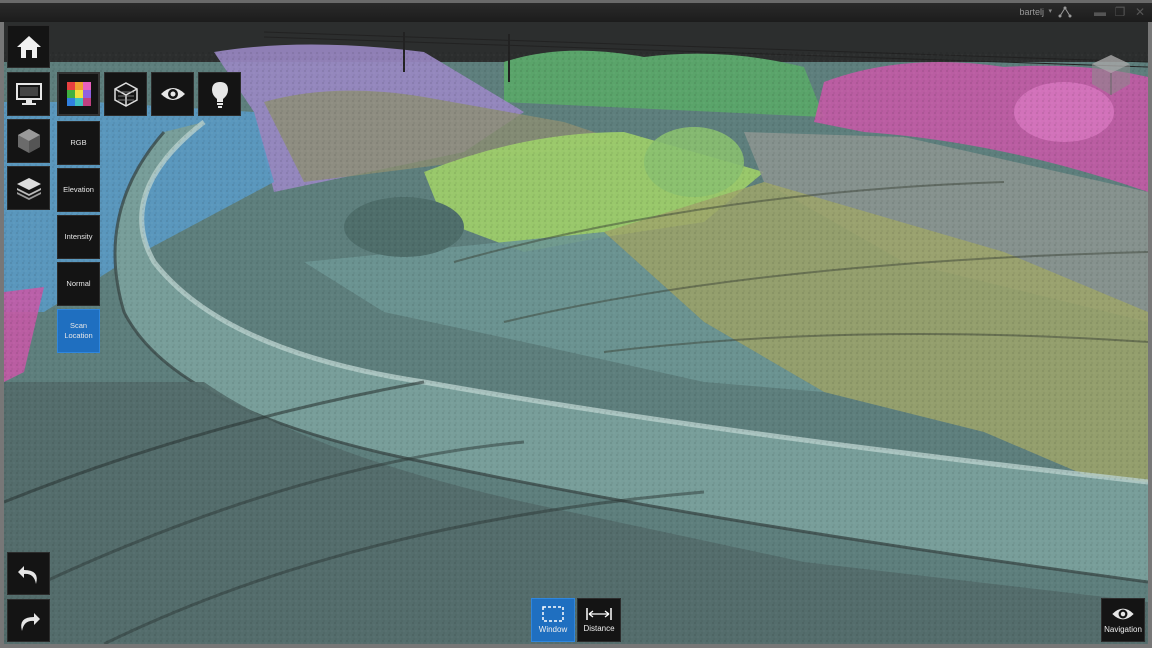 The width and height of the screenshot is (1152, 648). I want to click on redo-button, so click(28, 620).